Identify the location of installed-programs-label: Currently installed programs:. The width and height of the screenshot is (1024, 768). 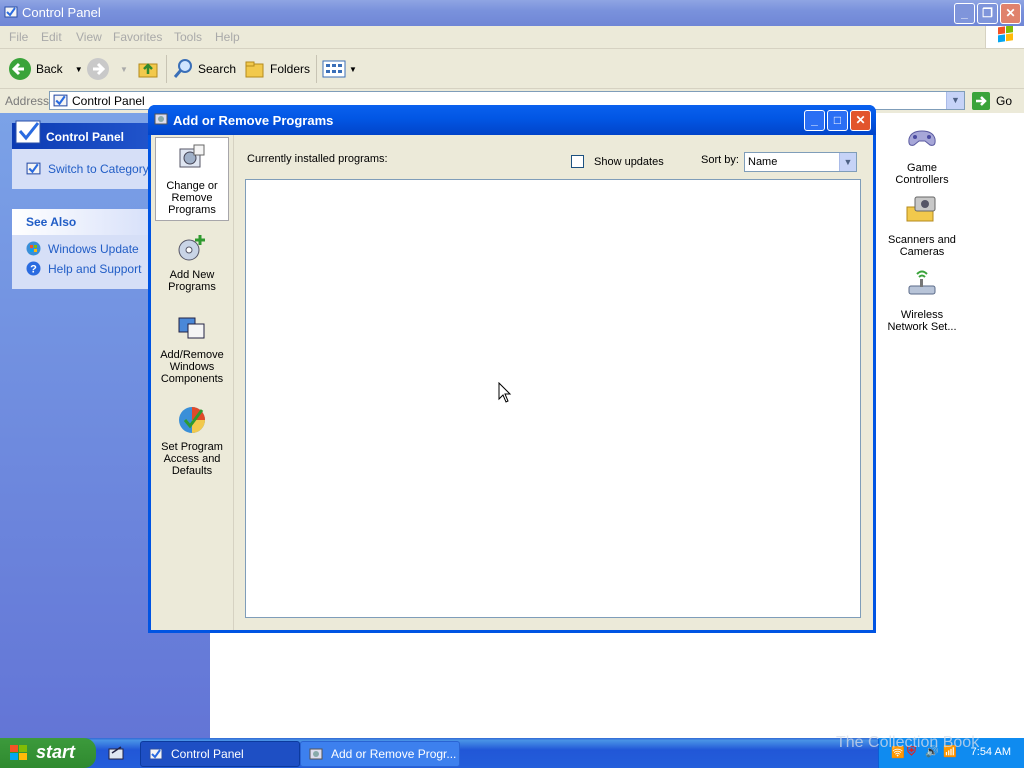
(317, 159).